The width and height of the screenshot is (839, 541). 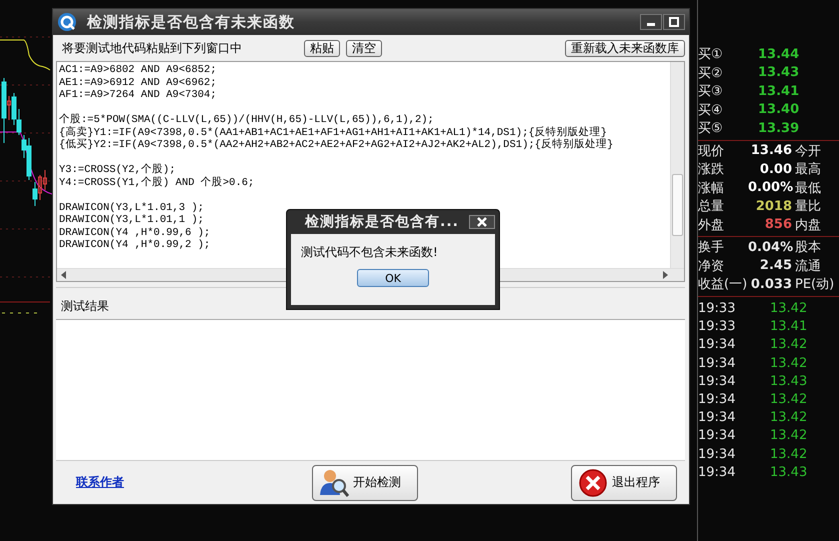 What do you see at coordinates (775, 169) in the screenshot?
I see `stat-value: 0.00` at bounding box center [775, 169].